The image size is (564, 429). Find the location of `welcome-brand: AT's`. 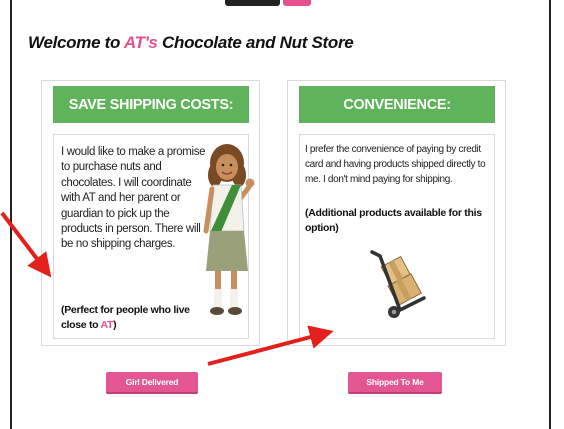

welcome-brand: AT's is located at coordinates (140, 42).